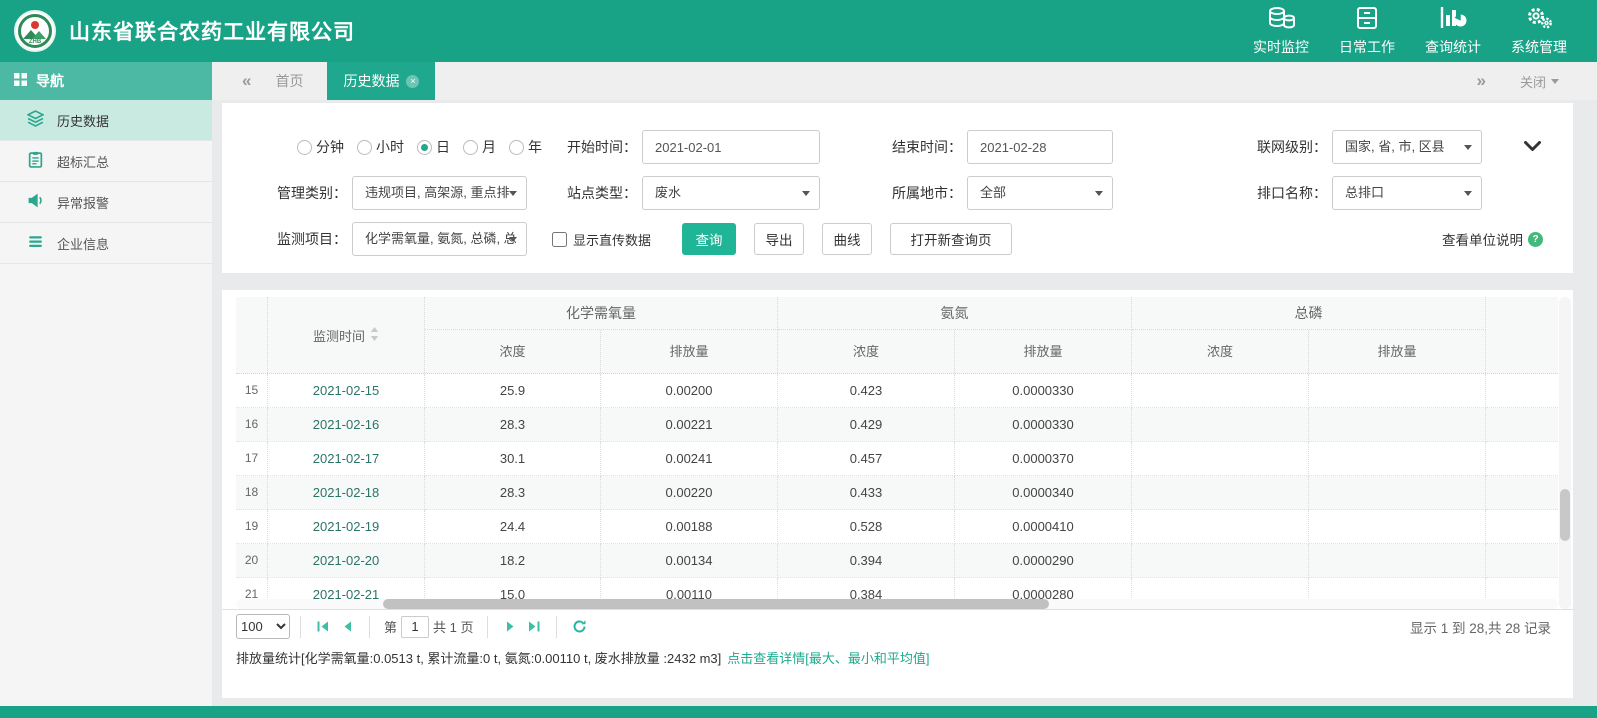  What do you see at coordinates (847, 239) in the screenshot?
I see `curve-button: 曲线` at bounding box center [847, 239].